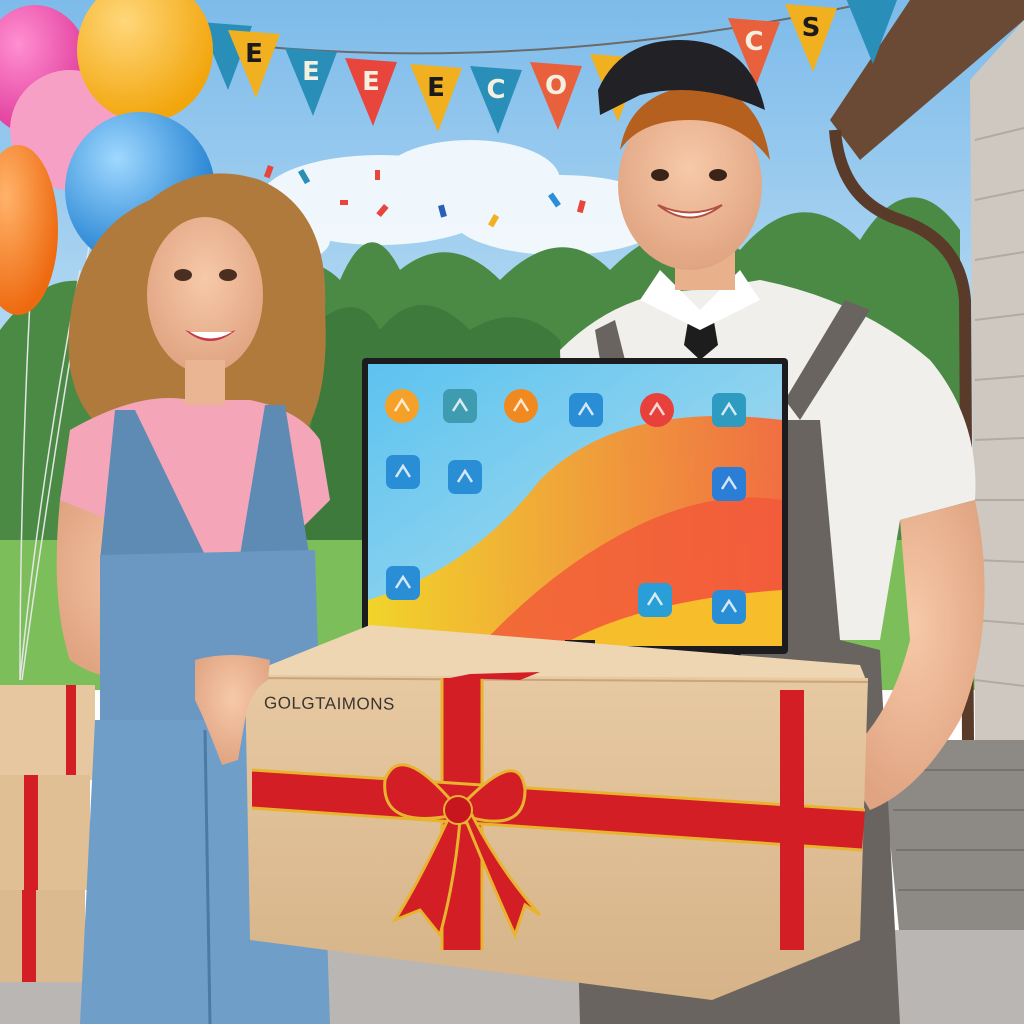 Image resolution: width=1024 pixels, height=1024 pixels. I want to click on bunting-letter: S, so click(811, 28).